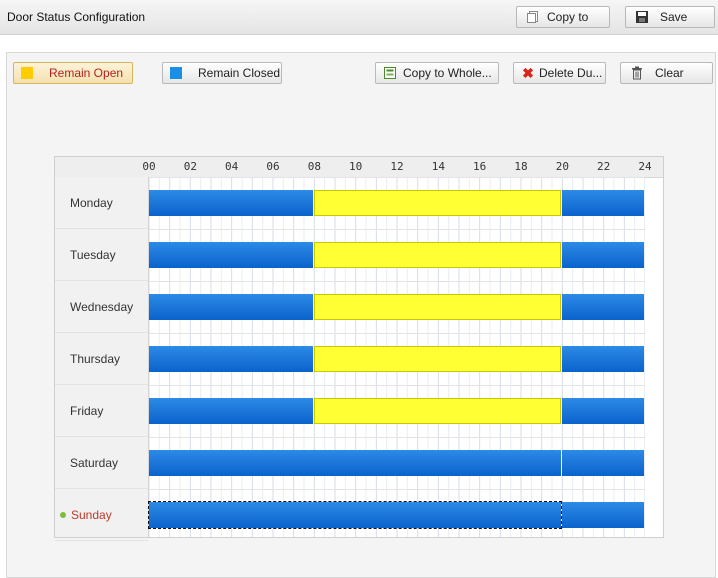  What do you see at coordinates (94, 462) in the screenshot?
I see `day-name: Saturday` at bounding box center [94, 462].